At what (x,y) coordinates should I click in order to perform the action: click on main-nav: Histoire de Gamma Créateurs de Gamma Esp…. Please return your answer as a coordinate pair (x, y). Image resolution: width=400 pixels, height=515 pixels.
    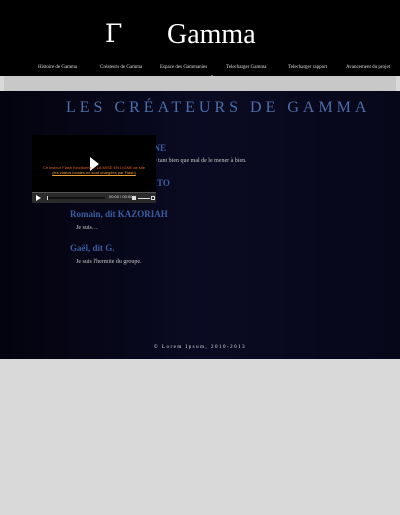
    Looking at the image, I should click on (200, 69).